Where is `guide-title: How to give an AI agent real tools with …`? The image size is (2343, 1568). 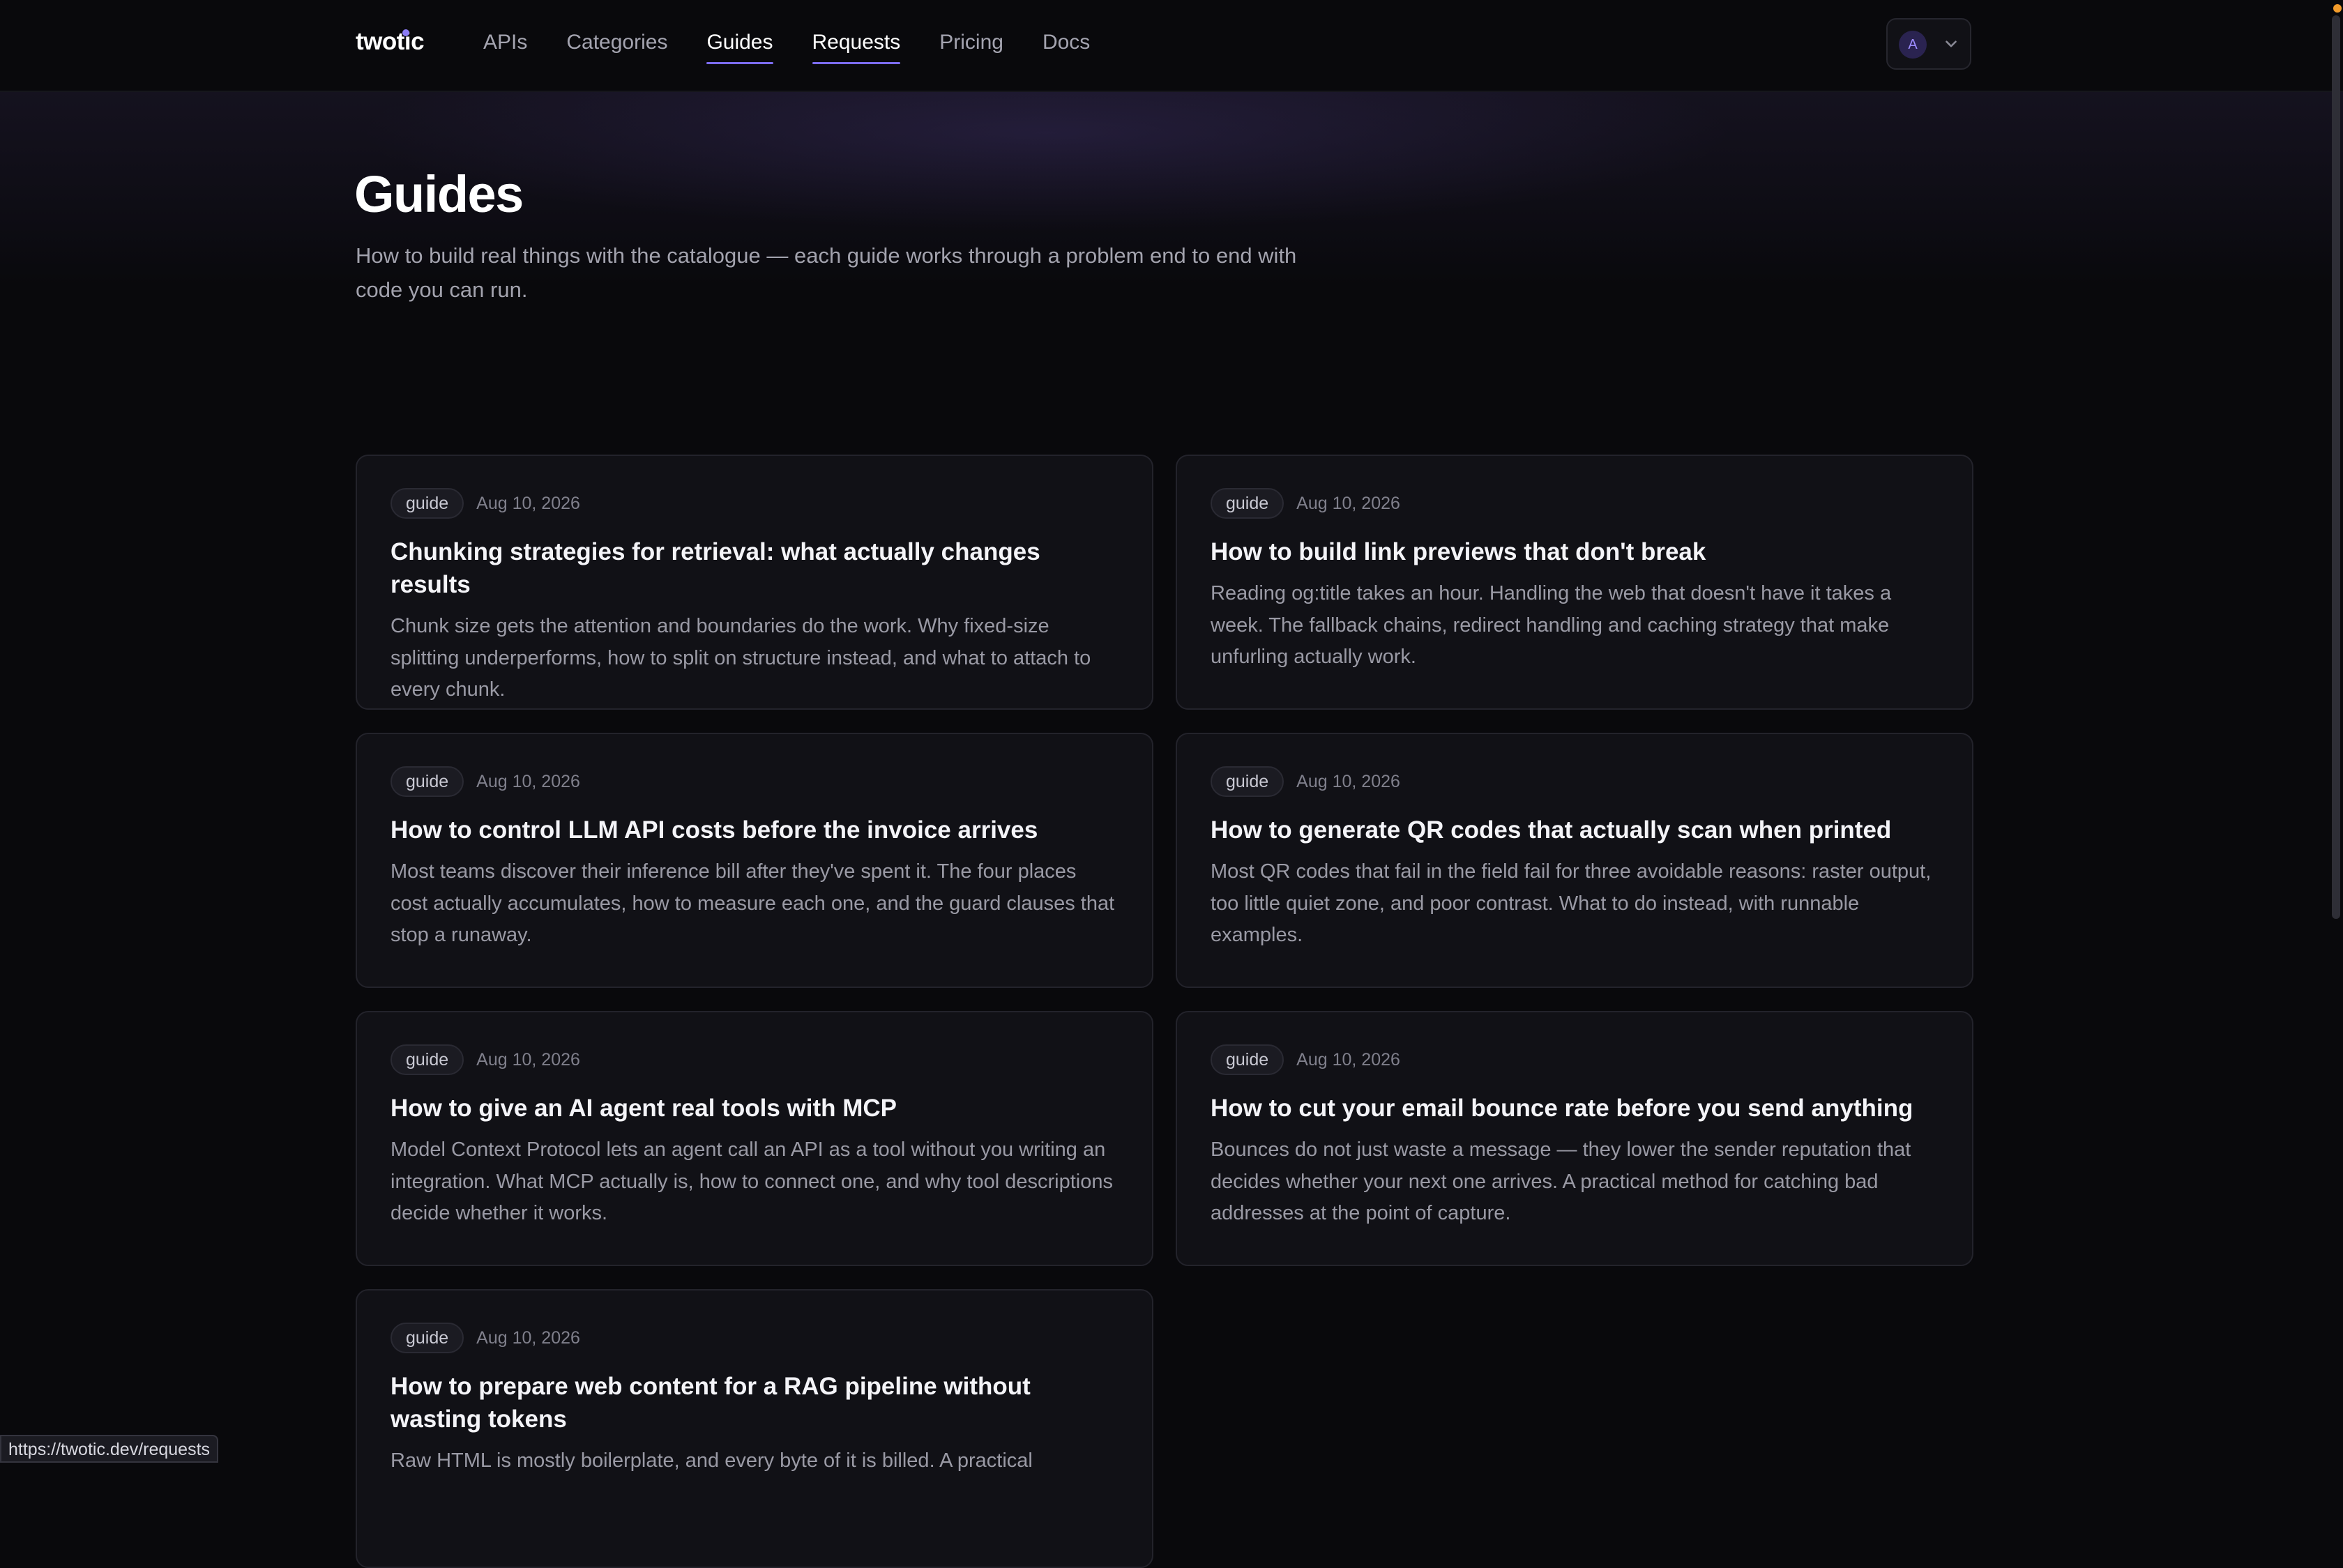
guide-title: How to give an AI agent real tools with … is located at coordinates (754, 1108).